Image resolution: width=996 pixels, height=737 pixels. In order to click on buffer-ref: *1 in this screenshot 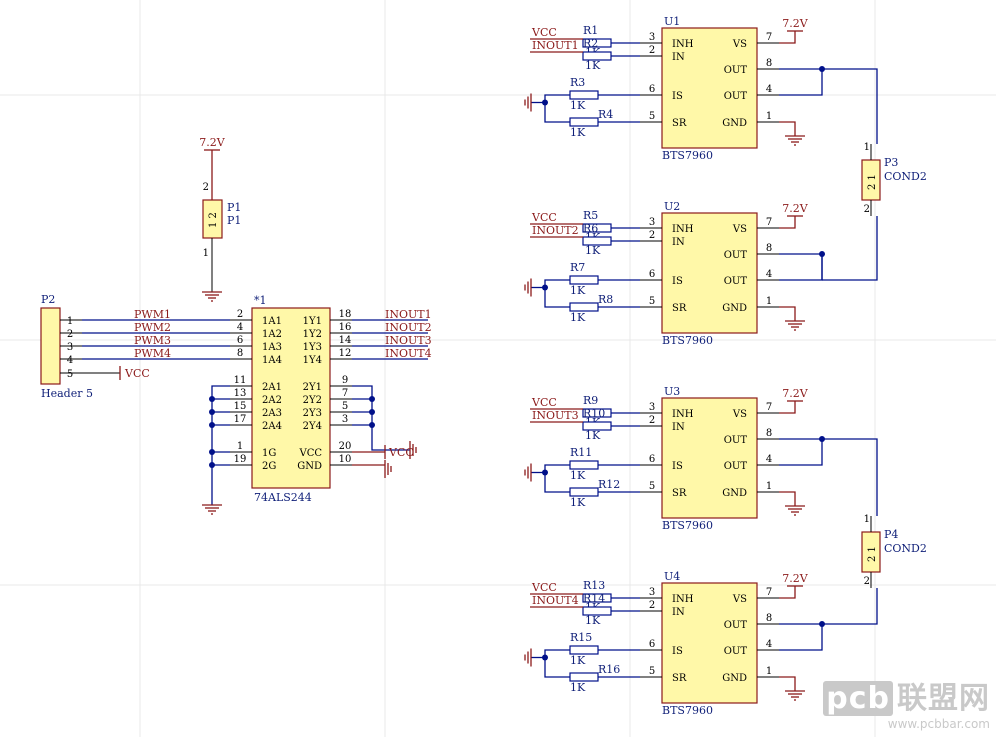, I will do `click(260, 300)`.